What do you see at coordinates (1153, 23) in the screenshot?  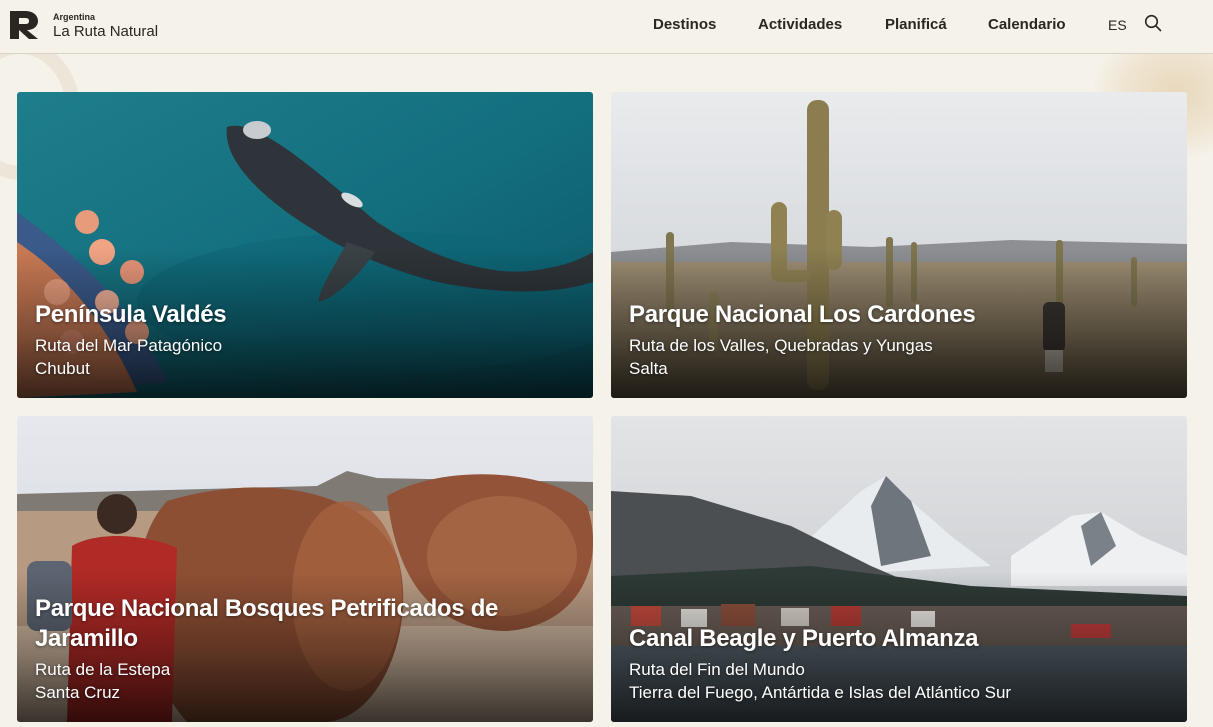 I see `search-icon` at bounding box center [1153, 23].